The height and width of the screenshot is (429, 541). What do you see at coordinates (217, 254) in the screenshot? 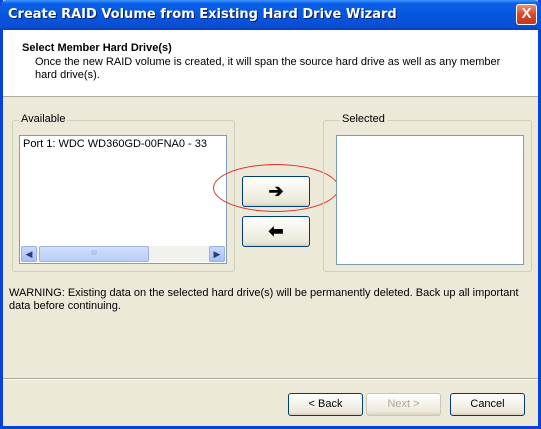
I see `scroll-right-icon: ▶` at bounding box center [217, 254].